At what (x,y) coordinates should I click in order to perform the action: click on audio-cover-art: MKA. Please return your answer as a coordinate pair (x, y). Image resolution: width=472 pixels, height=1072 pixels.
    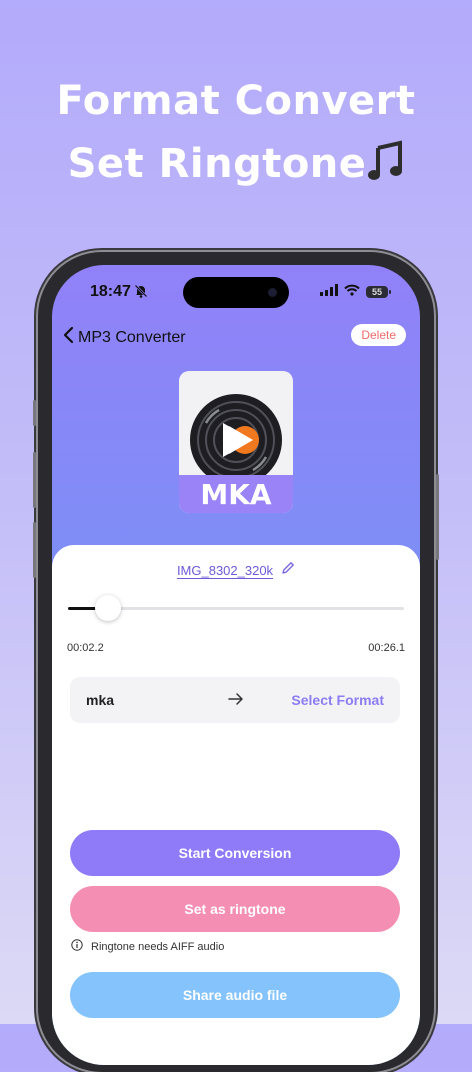
    Looking at the image, I should click on (236, 442).